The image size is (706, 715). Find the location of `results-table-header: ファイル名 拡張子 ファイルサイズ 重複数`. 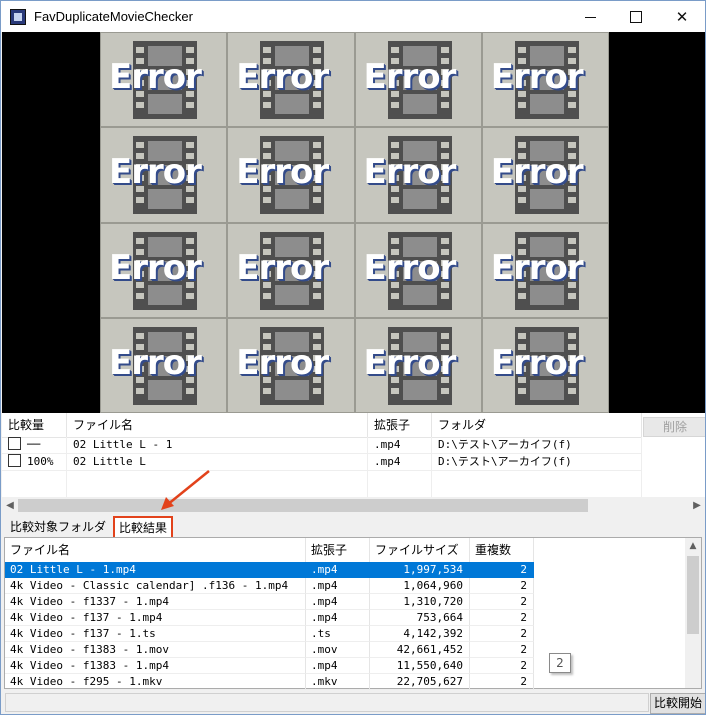

results-table-header: ファイル名 拡張子 ファイルサイズ 重複数 is located at coordinates (346, 550).